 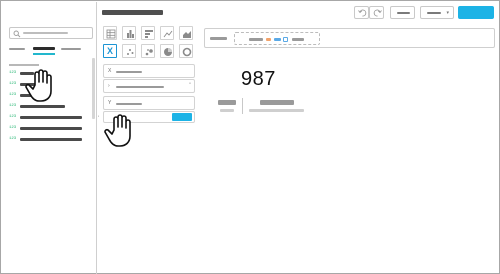 What do you see at coordinates (45, 33) in the screenshot?
I see `search-placeholder` at bounding box center [45, 33].